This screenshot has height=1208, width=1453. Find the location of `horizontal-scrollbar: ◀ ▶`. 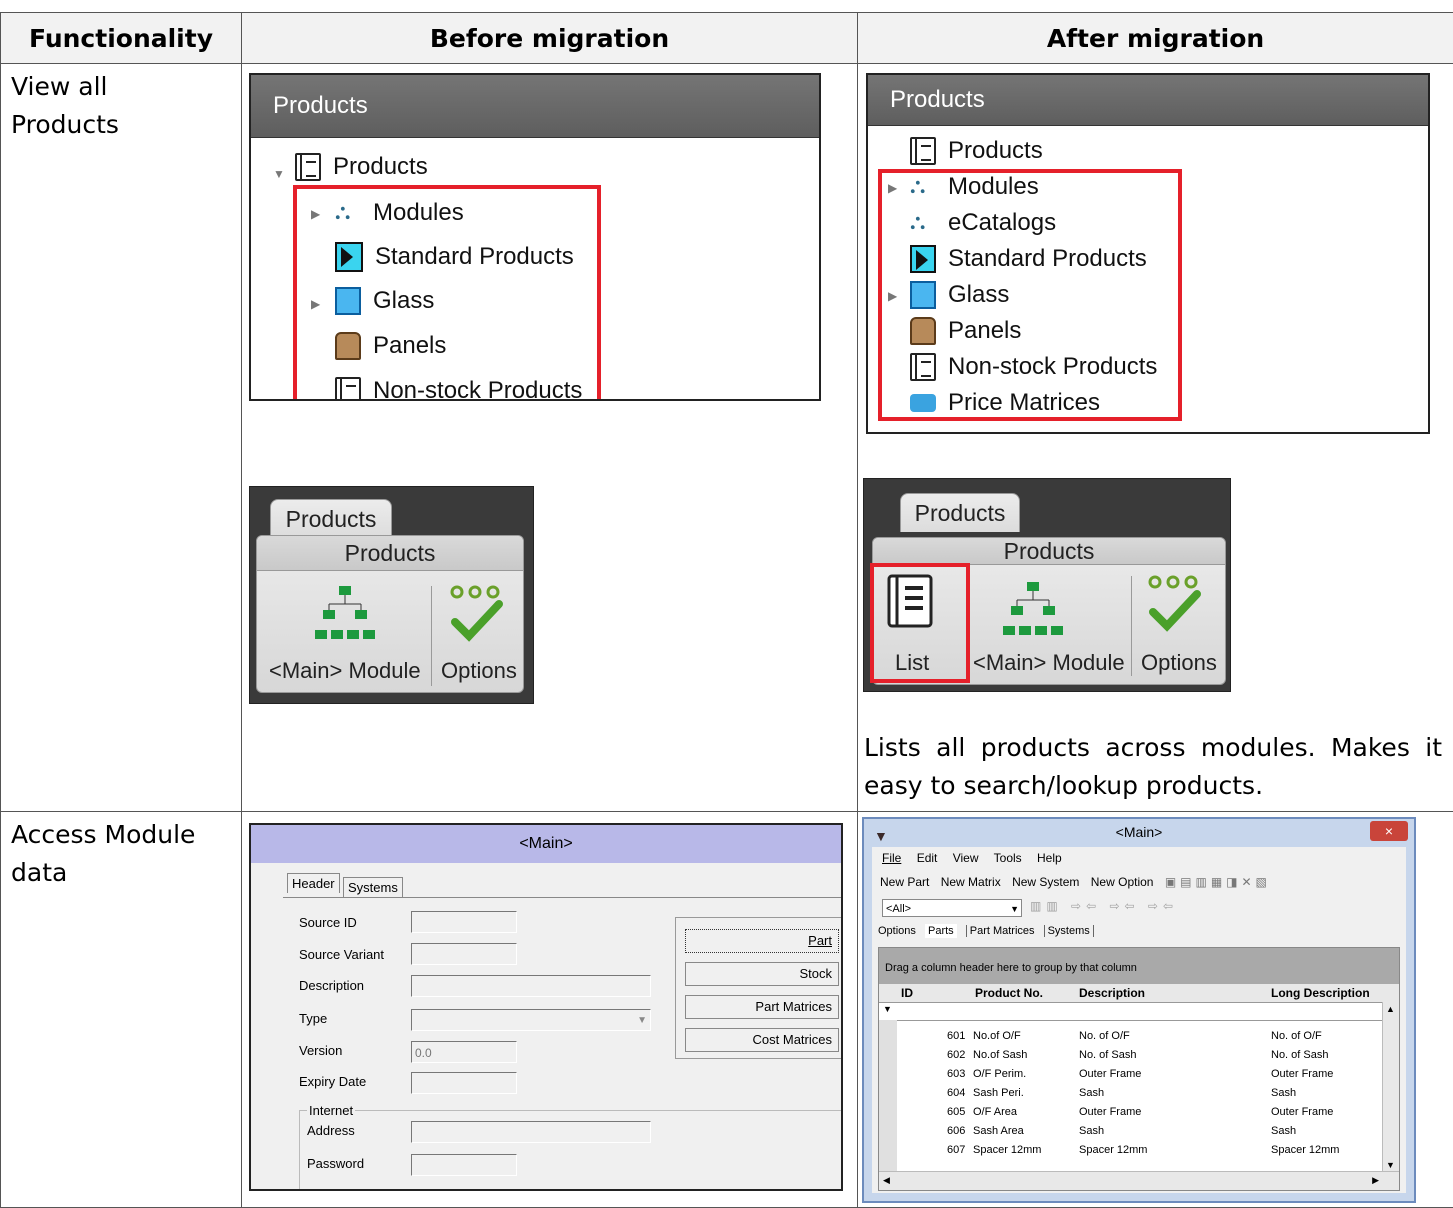

horizontal-scrollbar: ◀ ▶ is located at coordinates (1139, 1180).